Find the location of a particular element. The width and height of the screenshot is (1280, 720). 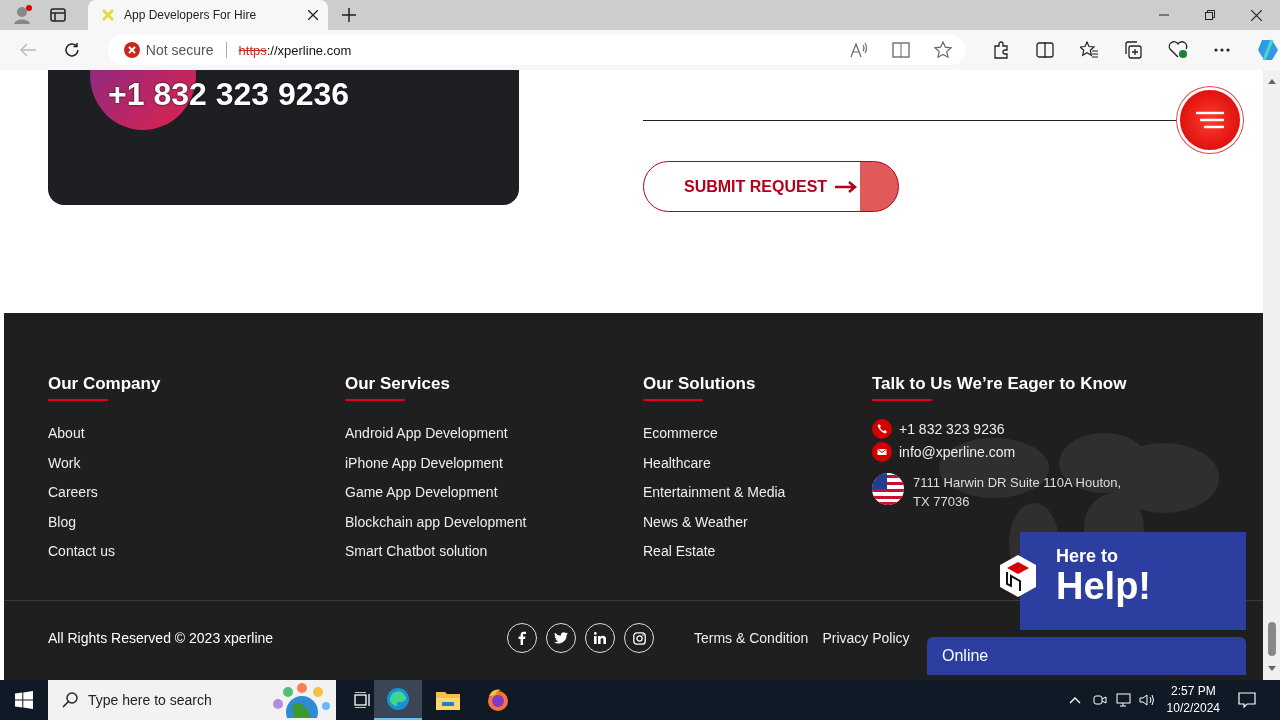

phone-link: +1 832 323 9236 is located at coordinates (952, 428).